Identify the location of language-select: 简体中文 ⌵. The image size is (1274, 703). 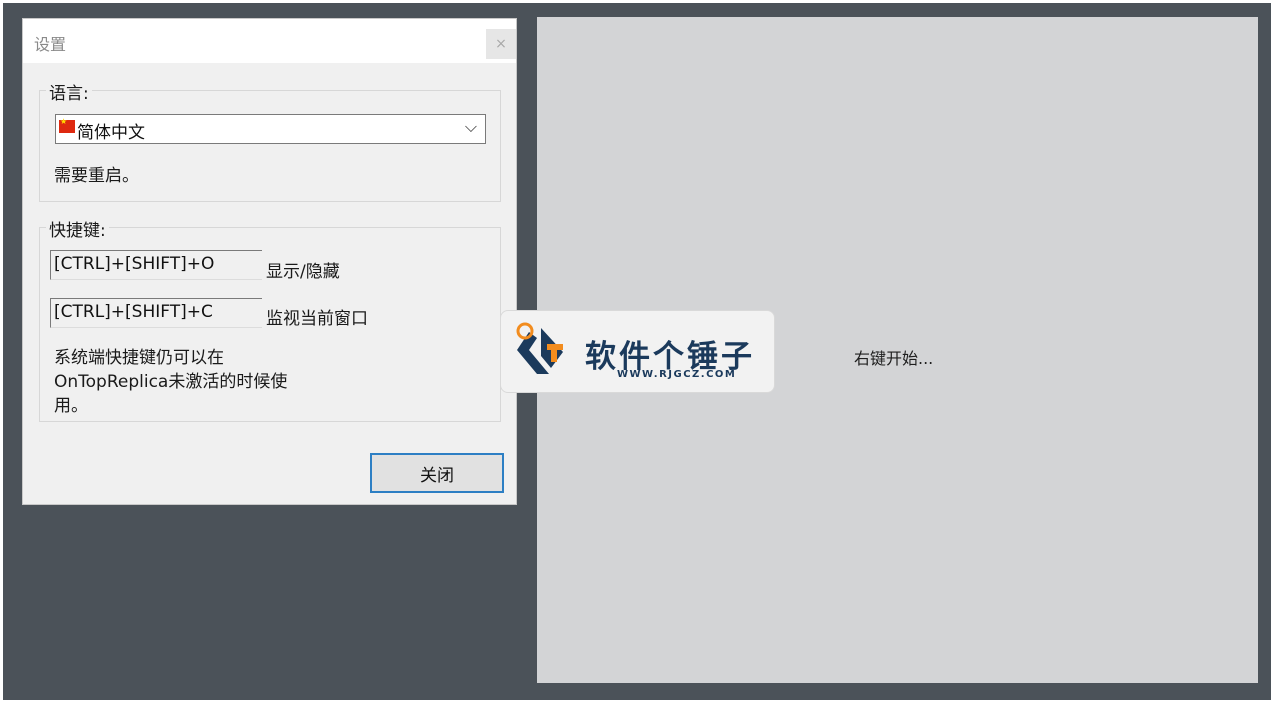
(270, 129).